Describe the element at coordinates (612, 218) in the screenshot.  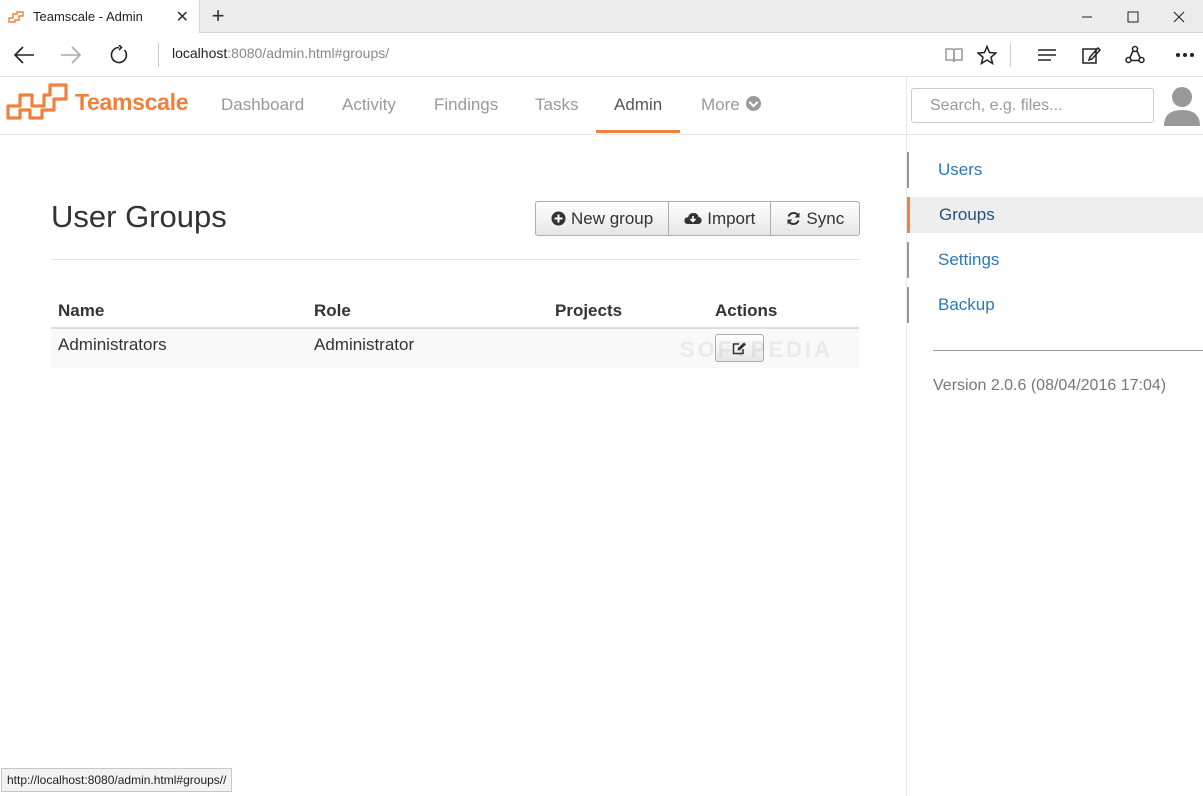
I see `new-group-label: New group` at that location.